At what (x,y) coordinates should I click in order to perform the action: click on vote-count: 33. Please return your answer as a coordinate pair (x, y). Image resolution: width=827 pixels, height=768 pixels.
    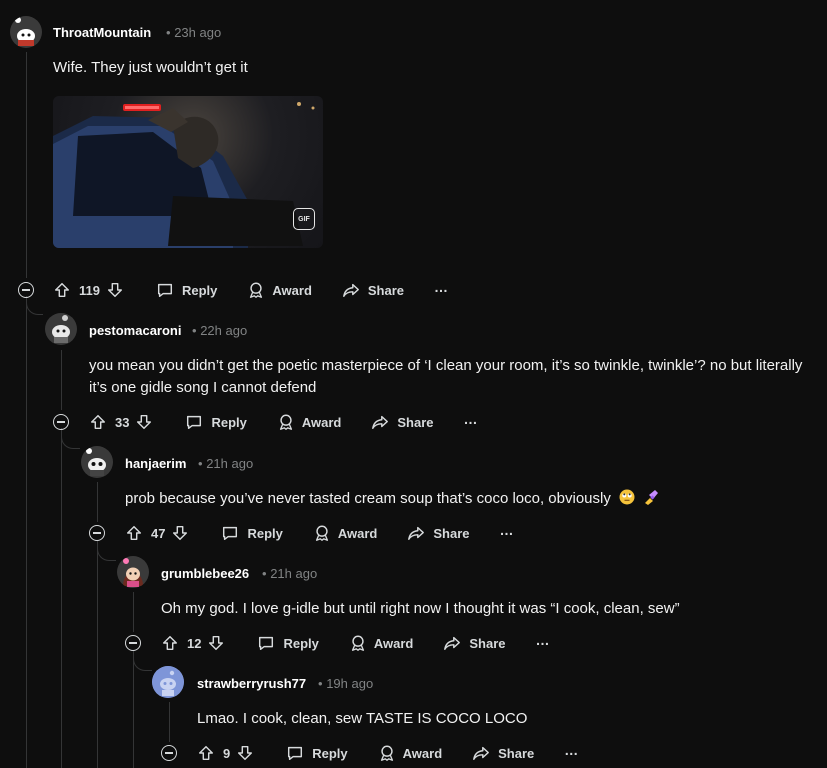
    Looking at the image, I should click on (122, 422).